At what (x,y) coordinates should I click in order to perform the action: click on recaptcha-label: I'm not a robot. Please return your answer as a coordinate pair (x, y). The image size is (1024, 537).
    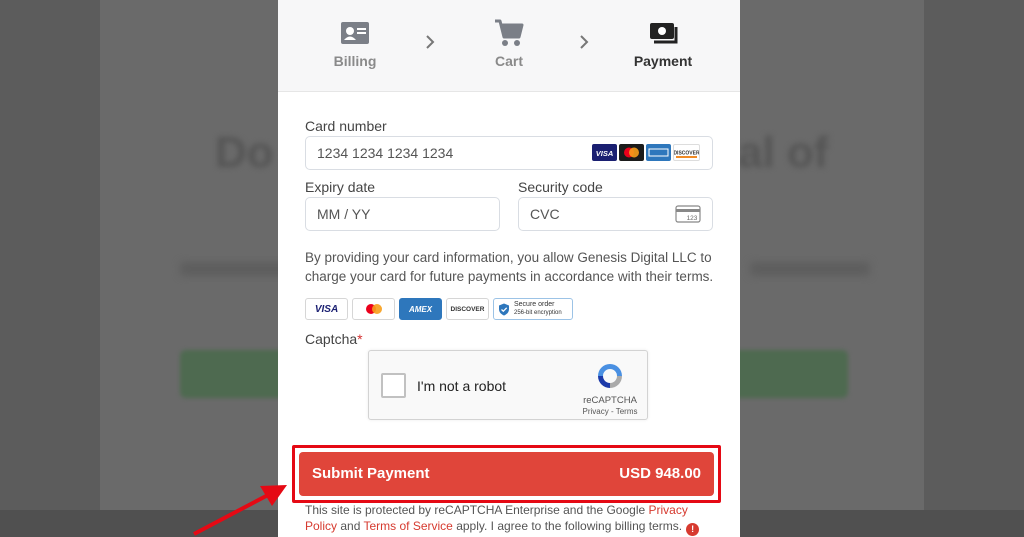
    Looking at the image, I should click on (462, 386).